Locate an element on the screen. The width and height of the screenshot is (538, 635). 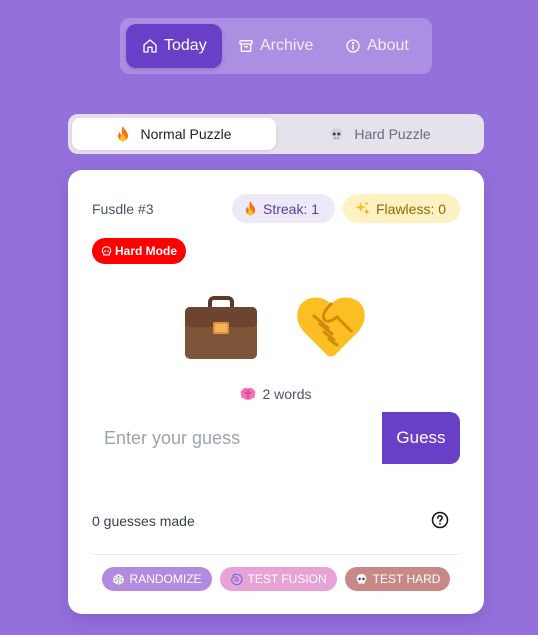
normal-puzzle-tab: Normal Puzzle is located at coordinates (174, 134).